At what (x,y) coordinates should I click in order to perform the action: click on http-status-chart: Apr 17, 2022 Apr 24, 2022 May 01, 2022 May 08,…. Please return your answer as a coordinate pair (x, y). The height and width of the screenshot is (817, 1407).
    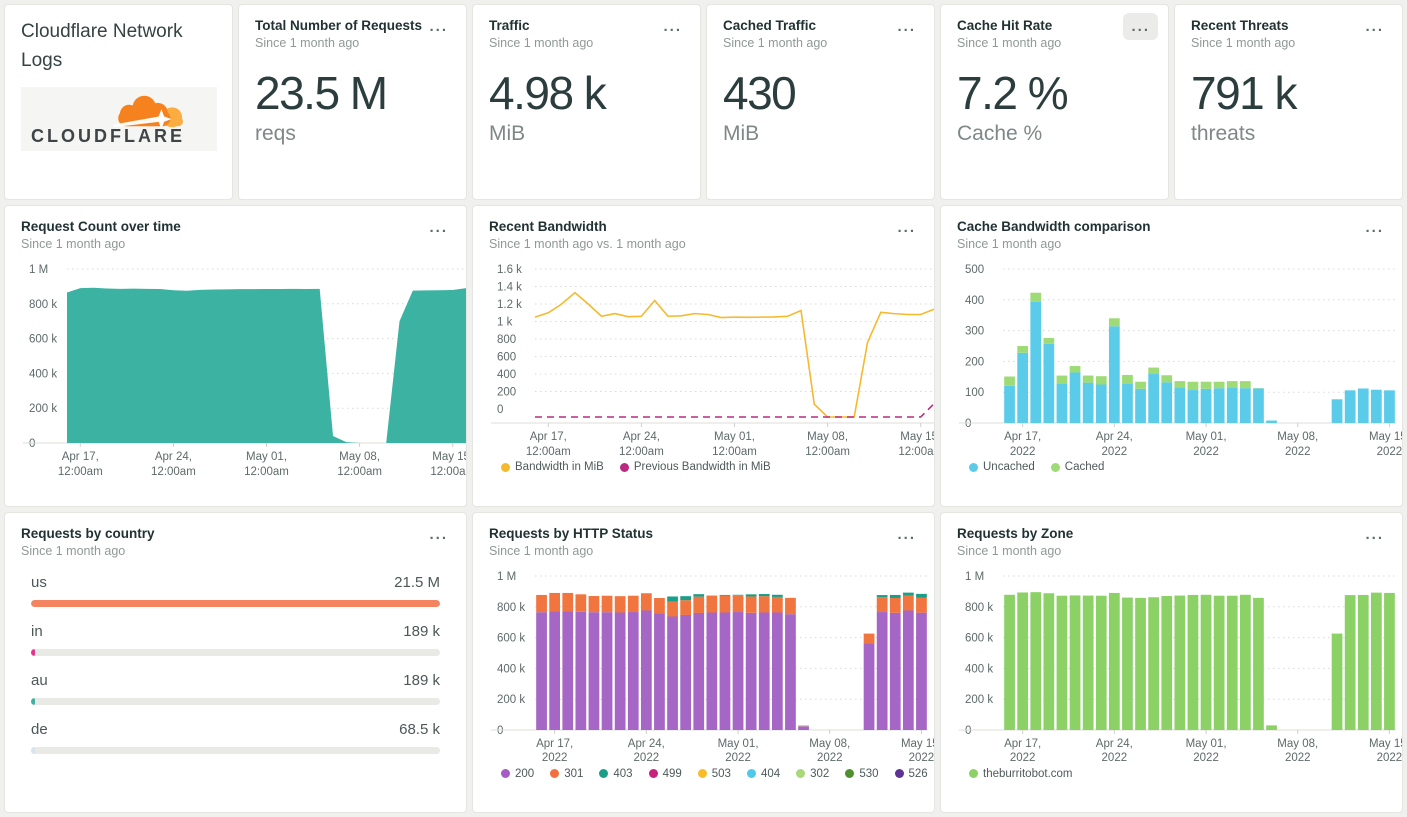
    Looking at the image, I should click on (711, 662).